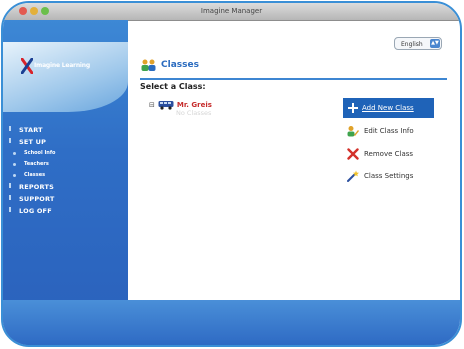 The height and width of the screenshot is (349, 464). I want to click on class-settings-label: Class Settings, so click(389, 176).